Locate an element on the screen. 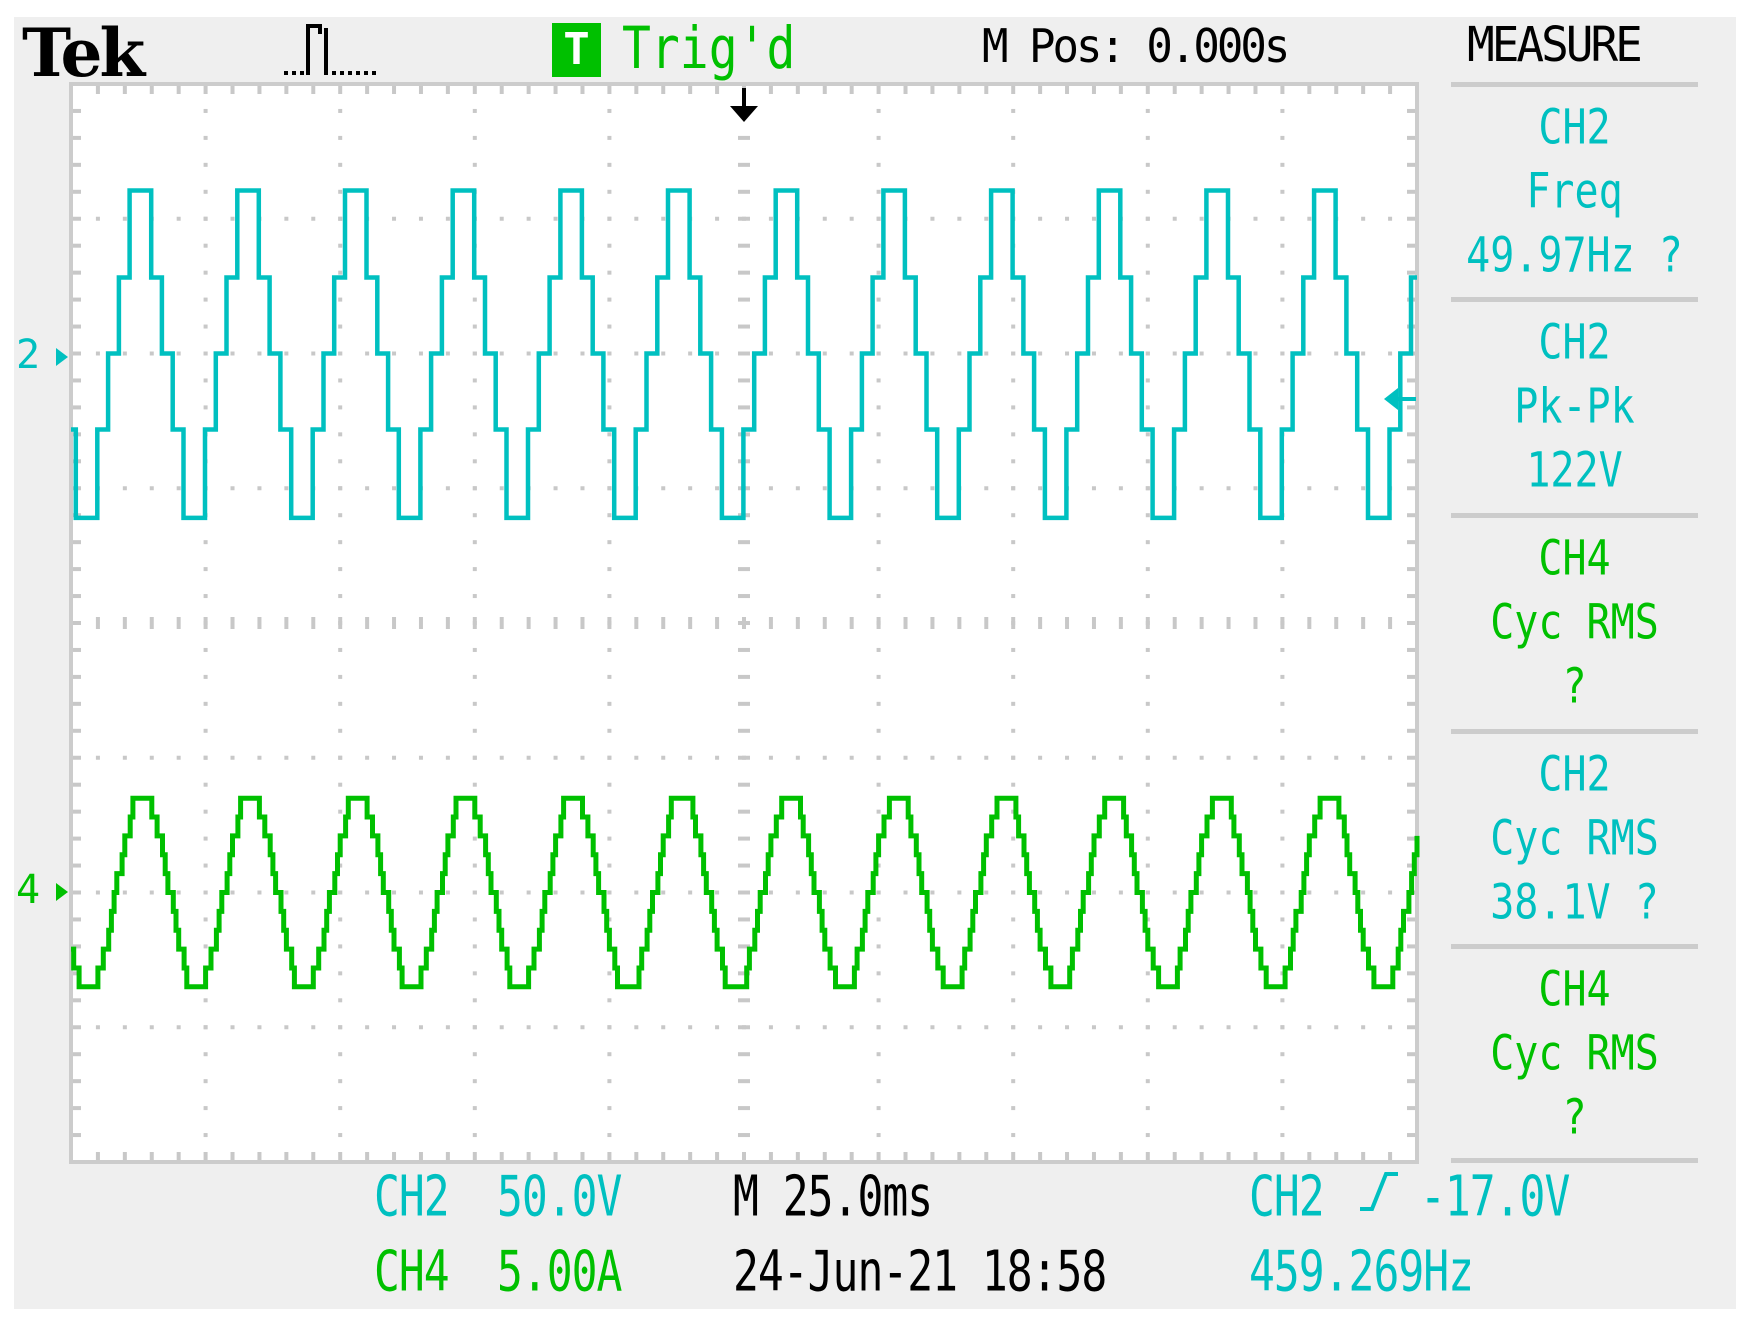 This screenshot has height=1329, width=1749. trigger-frequency: 459.269Hz is located at coordinates (1361, 1272).